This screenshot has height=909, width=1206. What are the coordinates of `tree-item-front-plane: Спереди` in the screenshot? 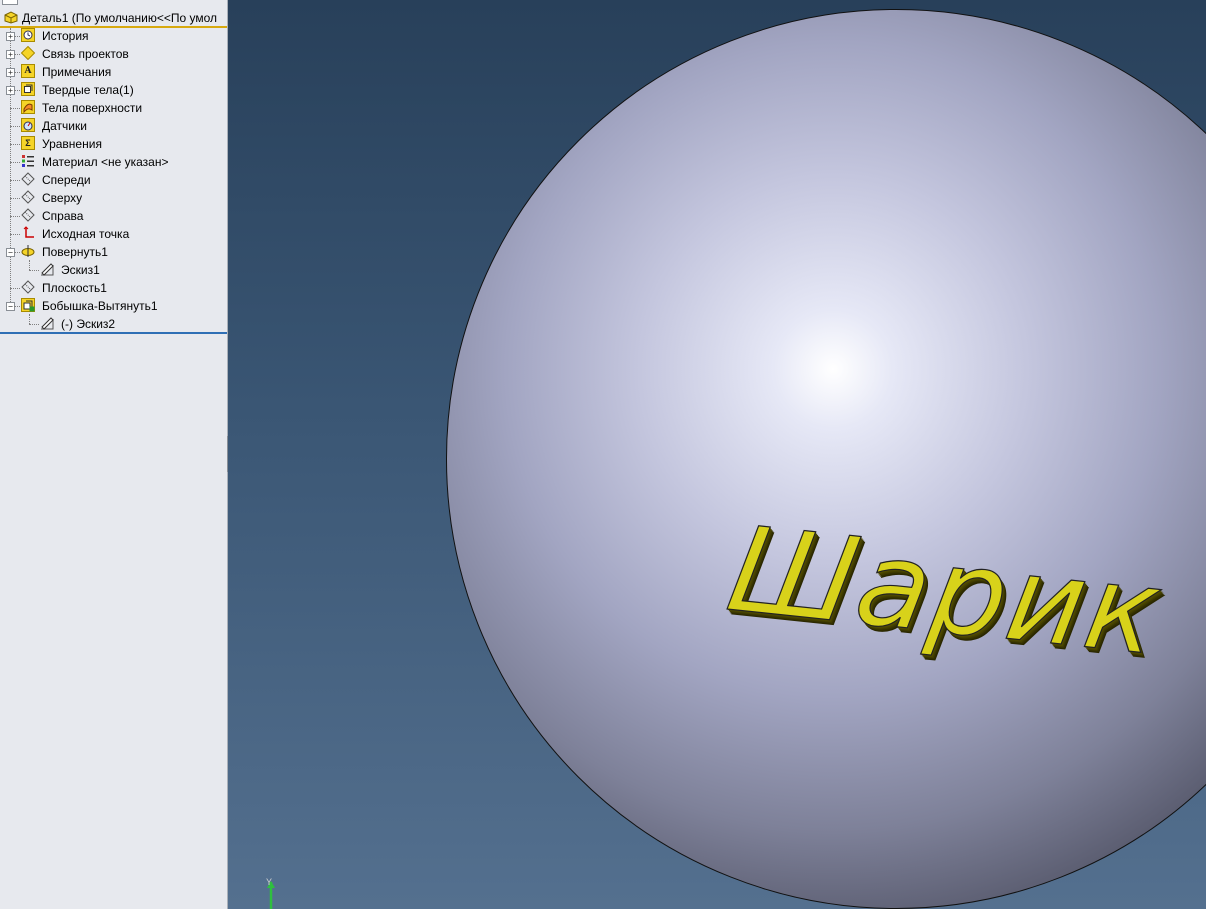 It's located at (113, 180).